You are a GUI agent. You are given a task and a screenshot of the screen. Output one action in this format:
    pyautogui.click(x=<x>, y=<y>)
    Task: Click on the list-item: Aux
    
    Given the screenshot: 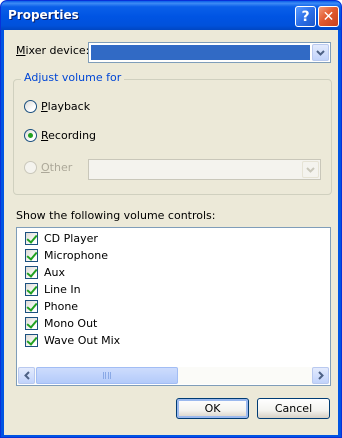 What is the action you would take?
    pyautogui.click(x=45, y=272)
    